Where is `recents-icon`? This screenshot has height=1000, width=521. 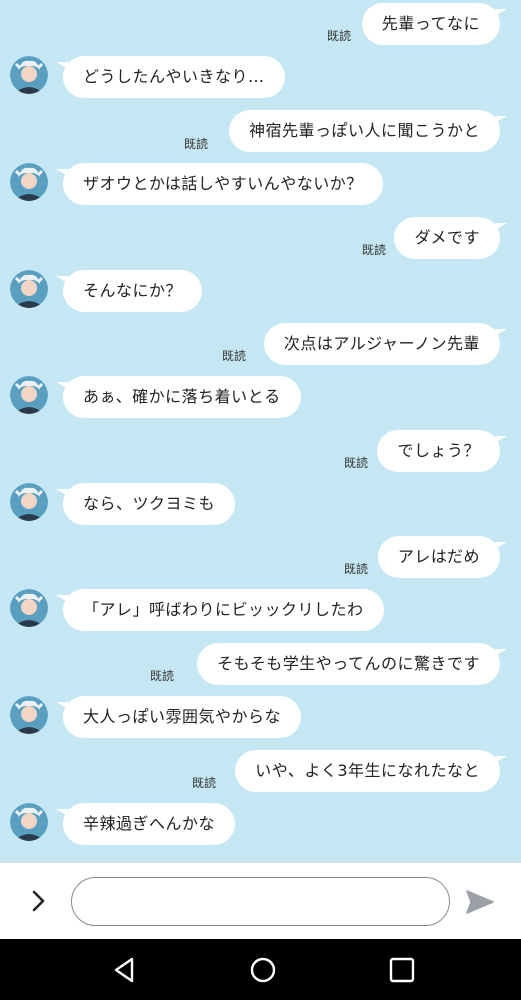
recents-icon is located at coordinates (402, 970).